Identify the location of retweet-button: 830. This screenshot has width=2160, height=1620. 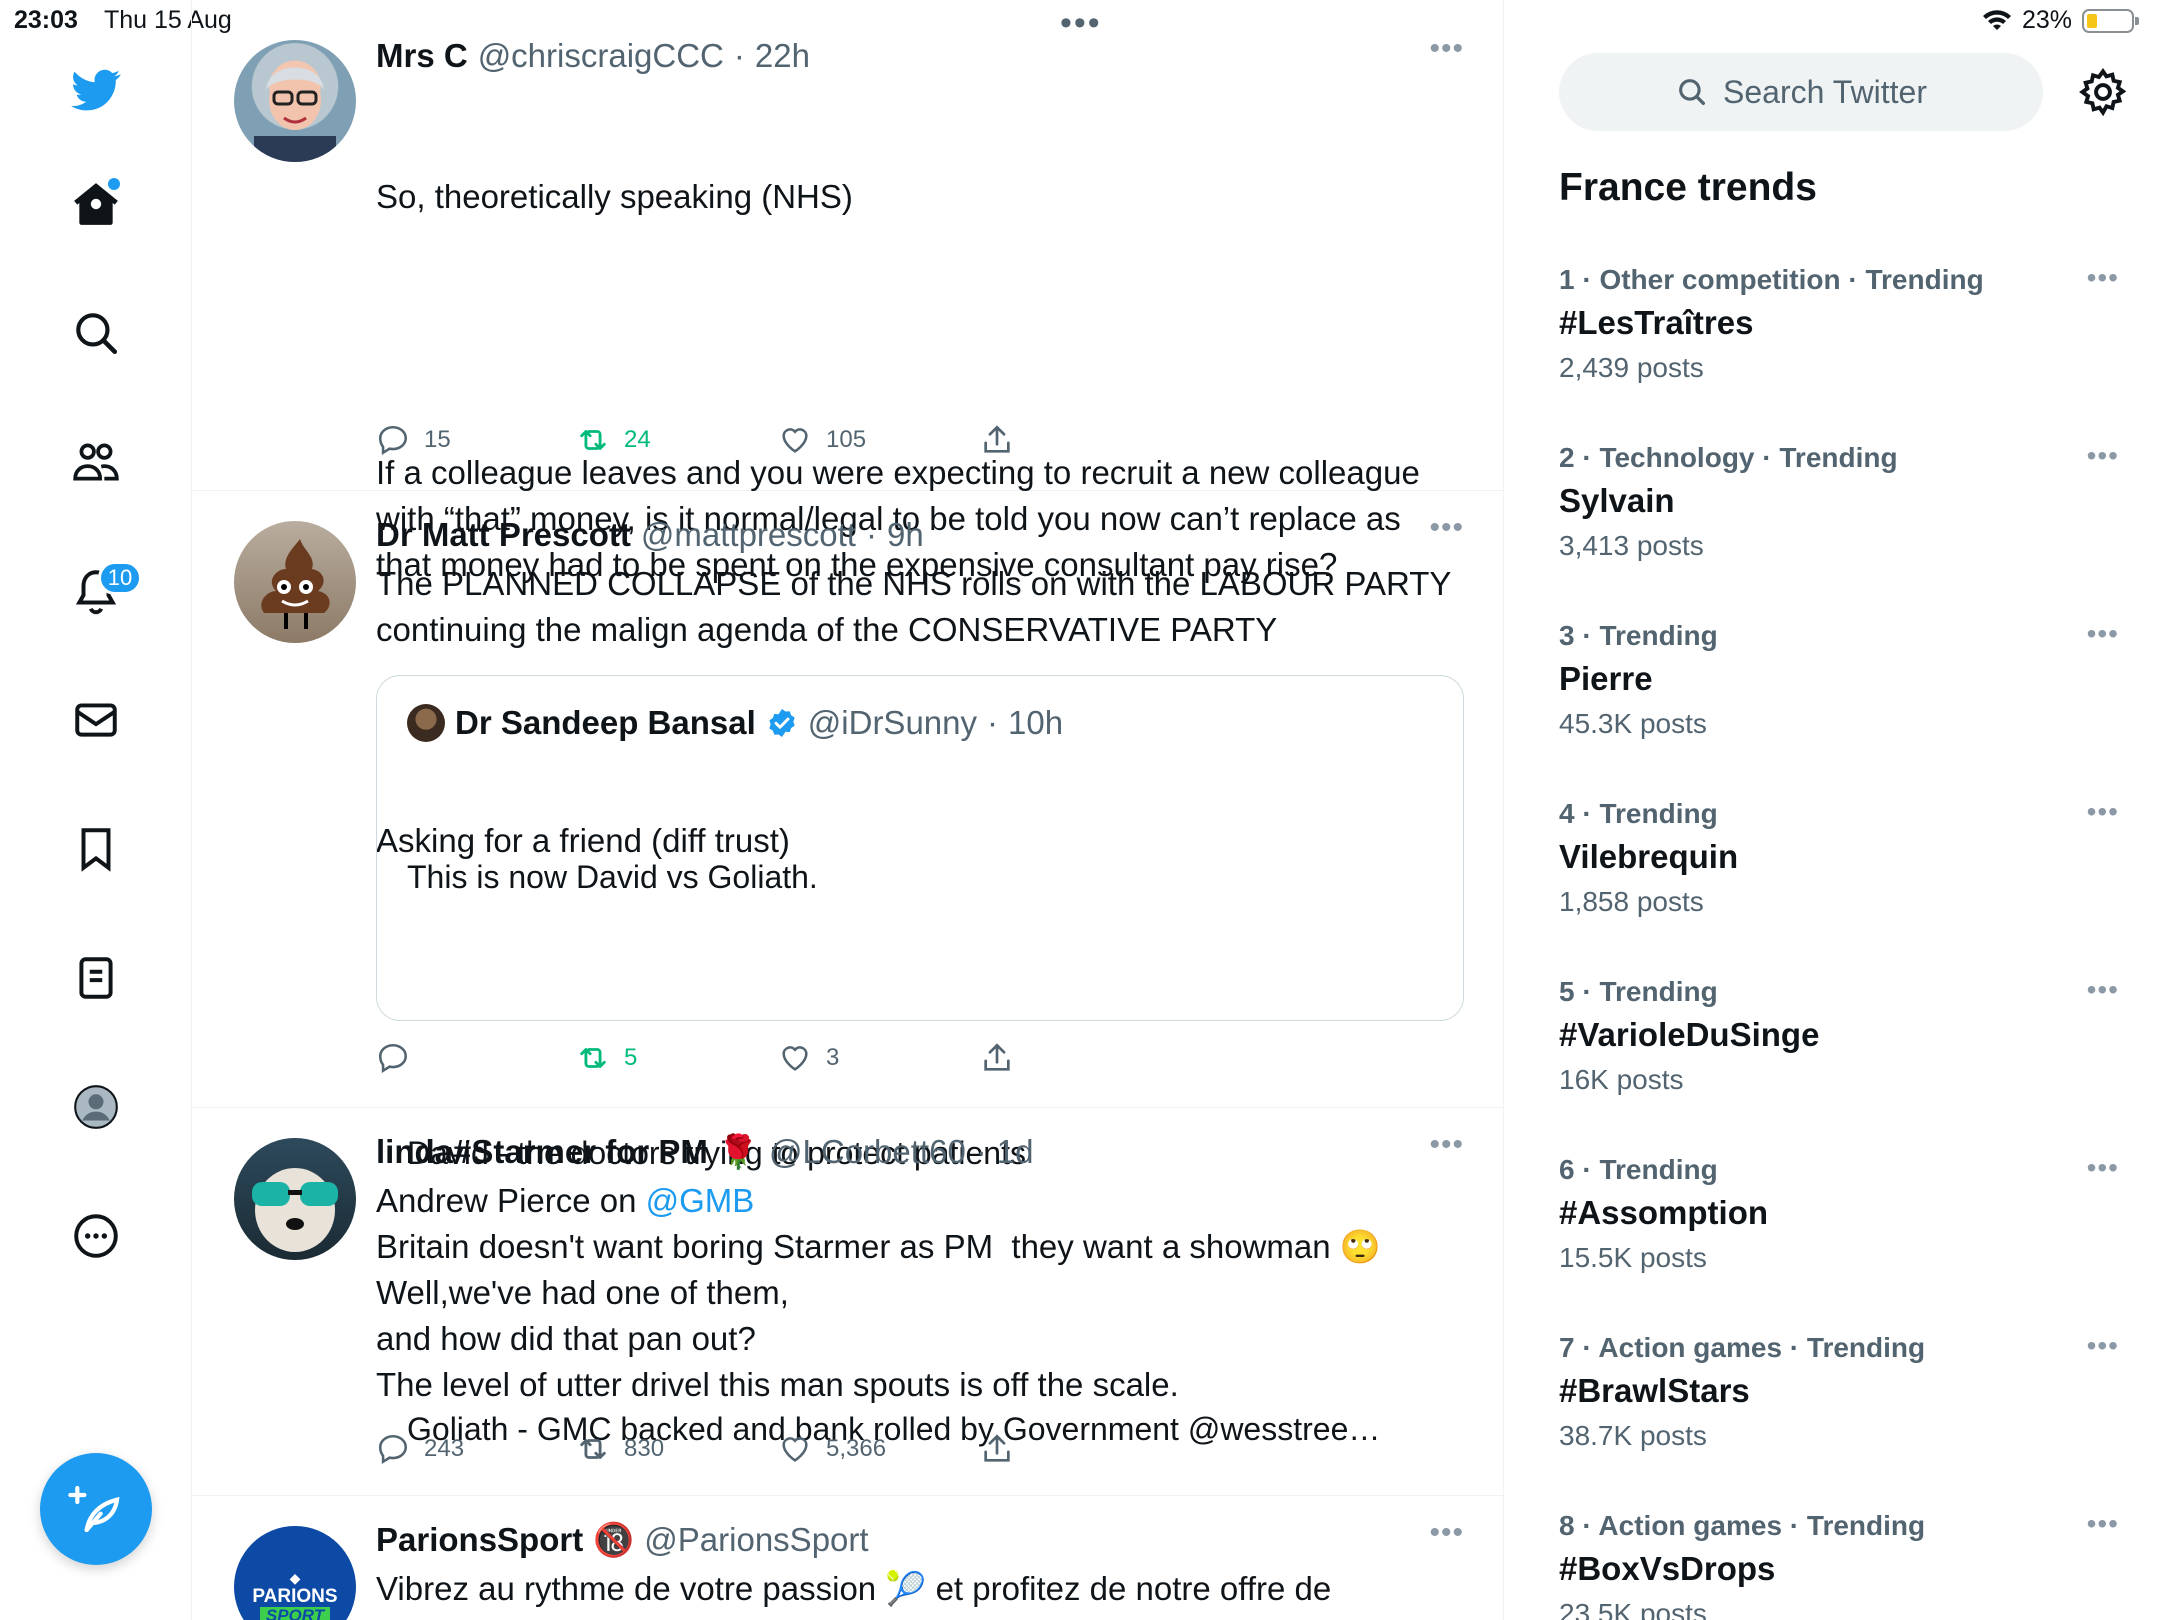
(620, 1449).